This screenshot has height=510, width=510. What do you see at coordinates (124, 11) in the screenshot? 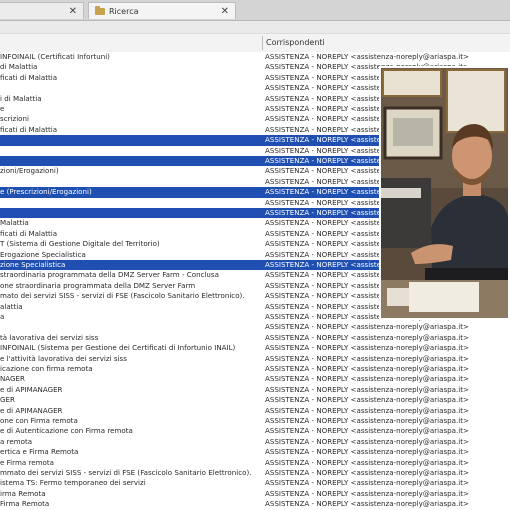
I see `tab-label: Ricerca` at bounding box center [124, 11].